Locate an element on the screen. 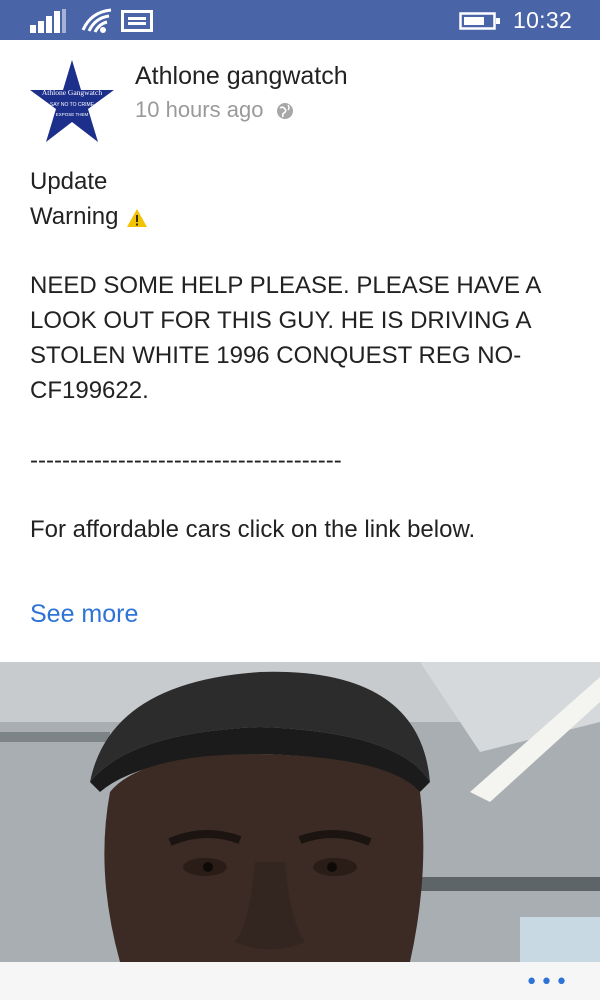  post-line-warning: Warning is located at coordinates (89, 217).